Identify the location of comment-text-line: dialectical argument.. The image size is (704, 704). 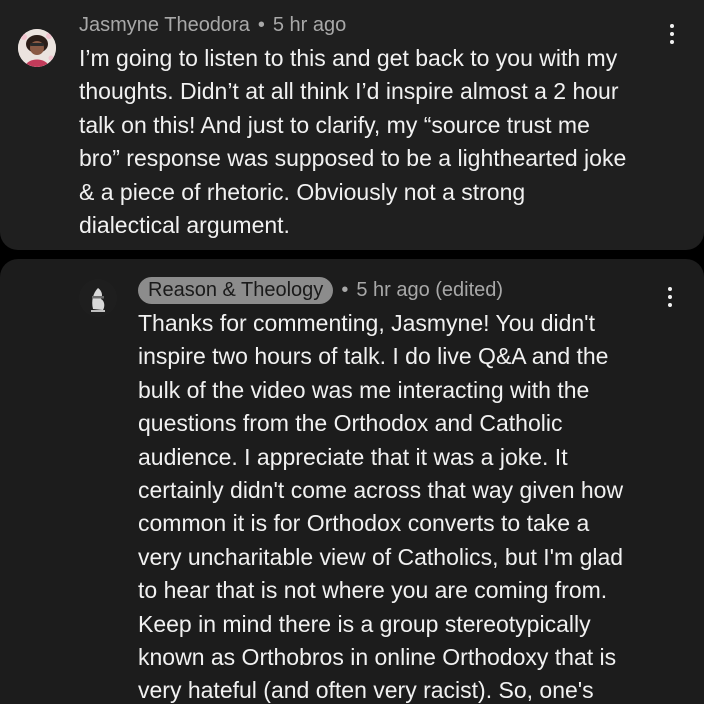
(184, 225).